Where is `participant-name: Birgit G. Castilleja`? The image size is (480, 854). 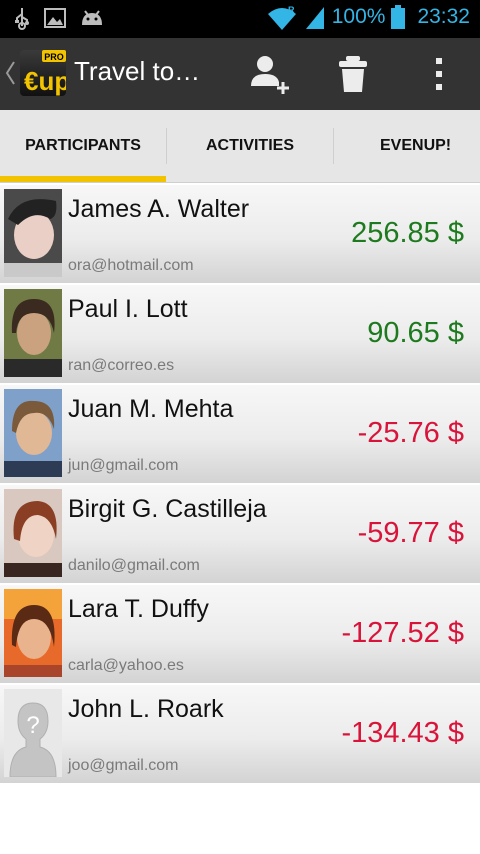
participant-name: Birgit G. Castilleja is located at coordinates (167, 509).